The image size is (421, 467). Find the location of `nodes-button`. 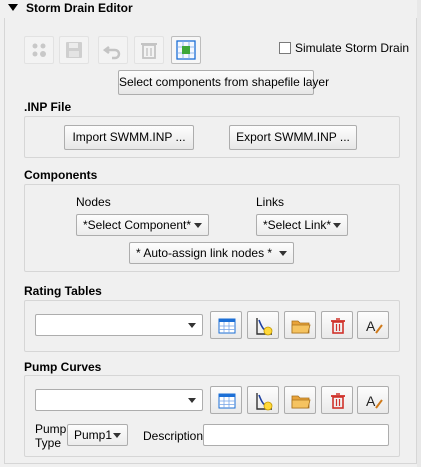

nodes-button is located at coordinates (39, 50).